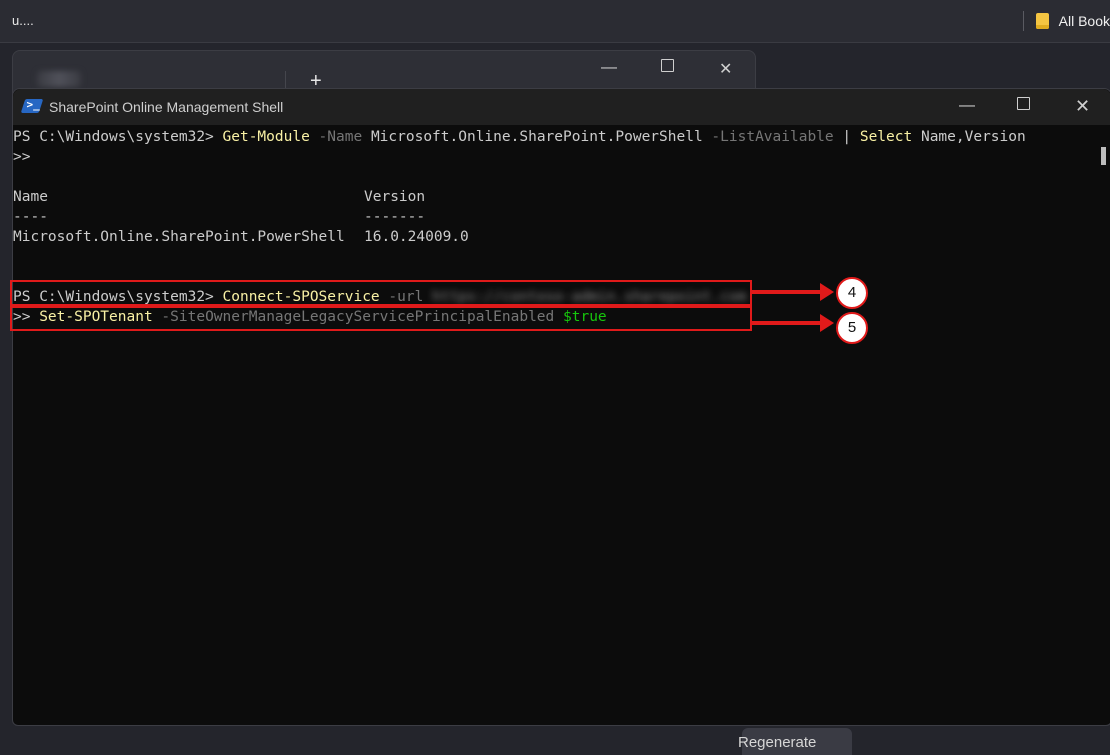 Image resolution: width=1110 pixels, height=755 pixels. What do you see at coordinates (166, 107) in the screenshot?
I see `window-title: SharePoint Online Management Shell` at bounding box center [166, 107].